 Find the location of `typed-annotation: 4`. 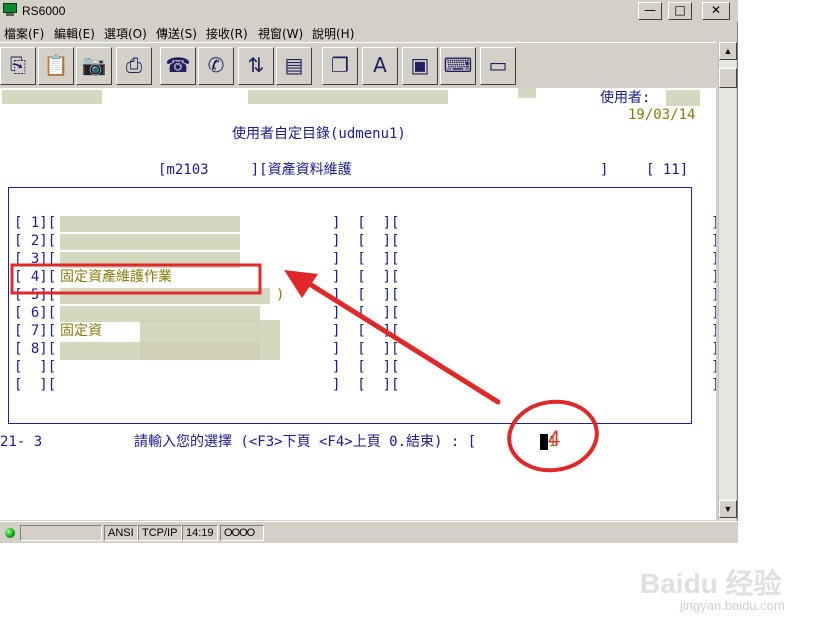

typed-annotation: 4 is located at coordinates (554, 438).